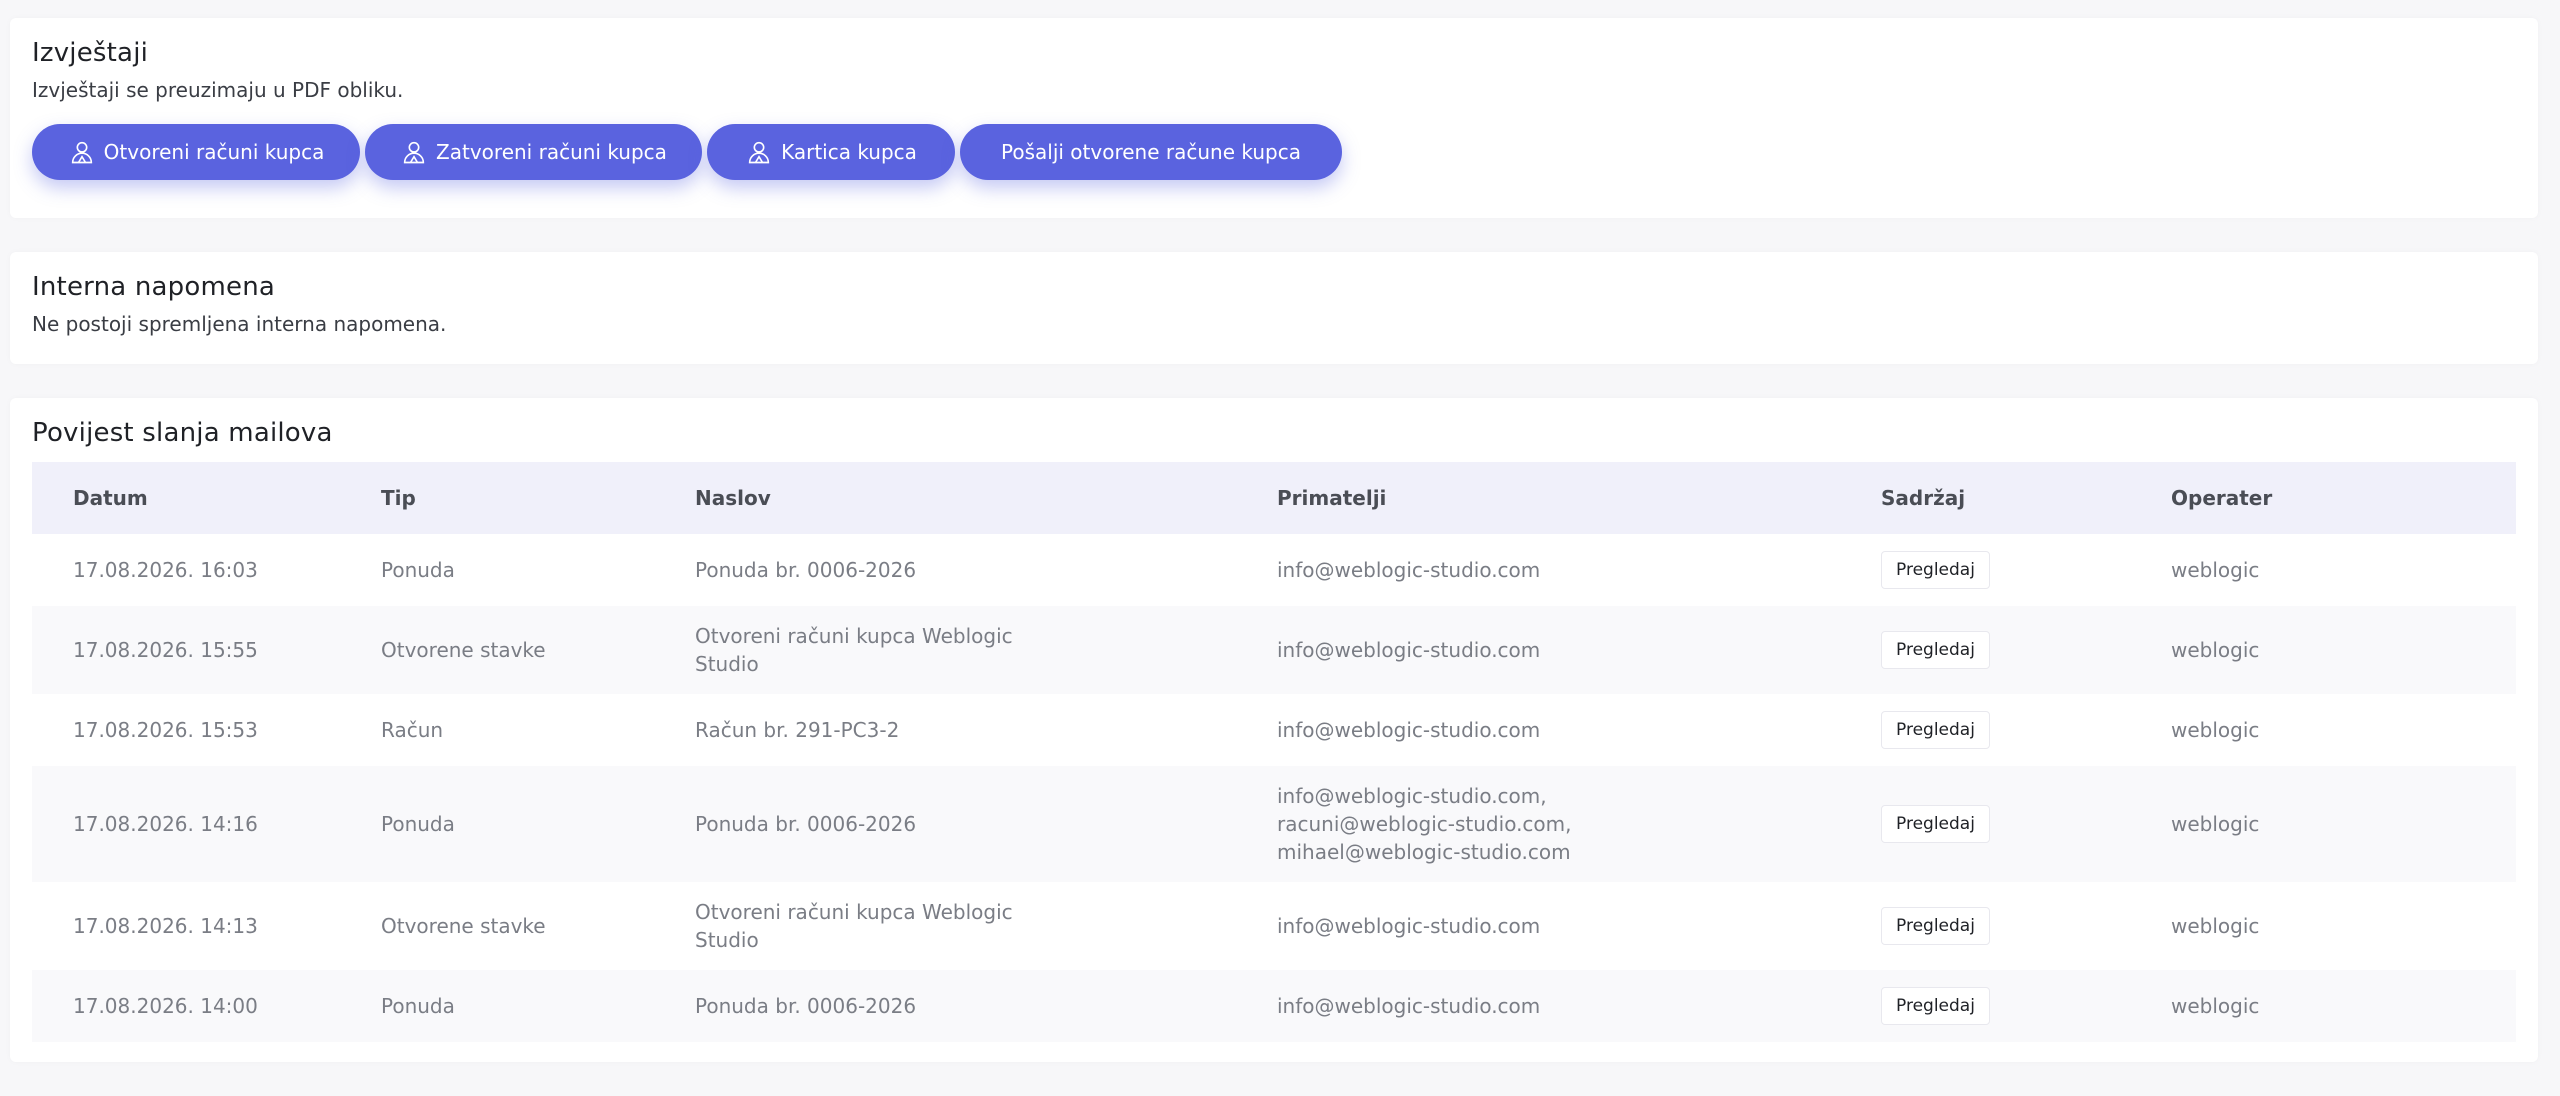  I want to click on column-header-title: Naslov, so click(945, 498).